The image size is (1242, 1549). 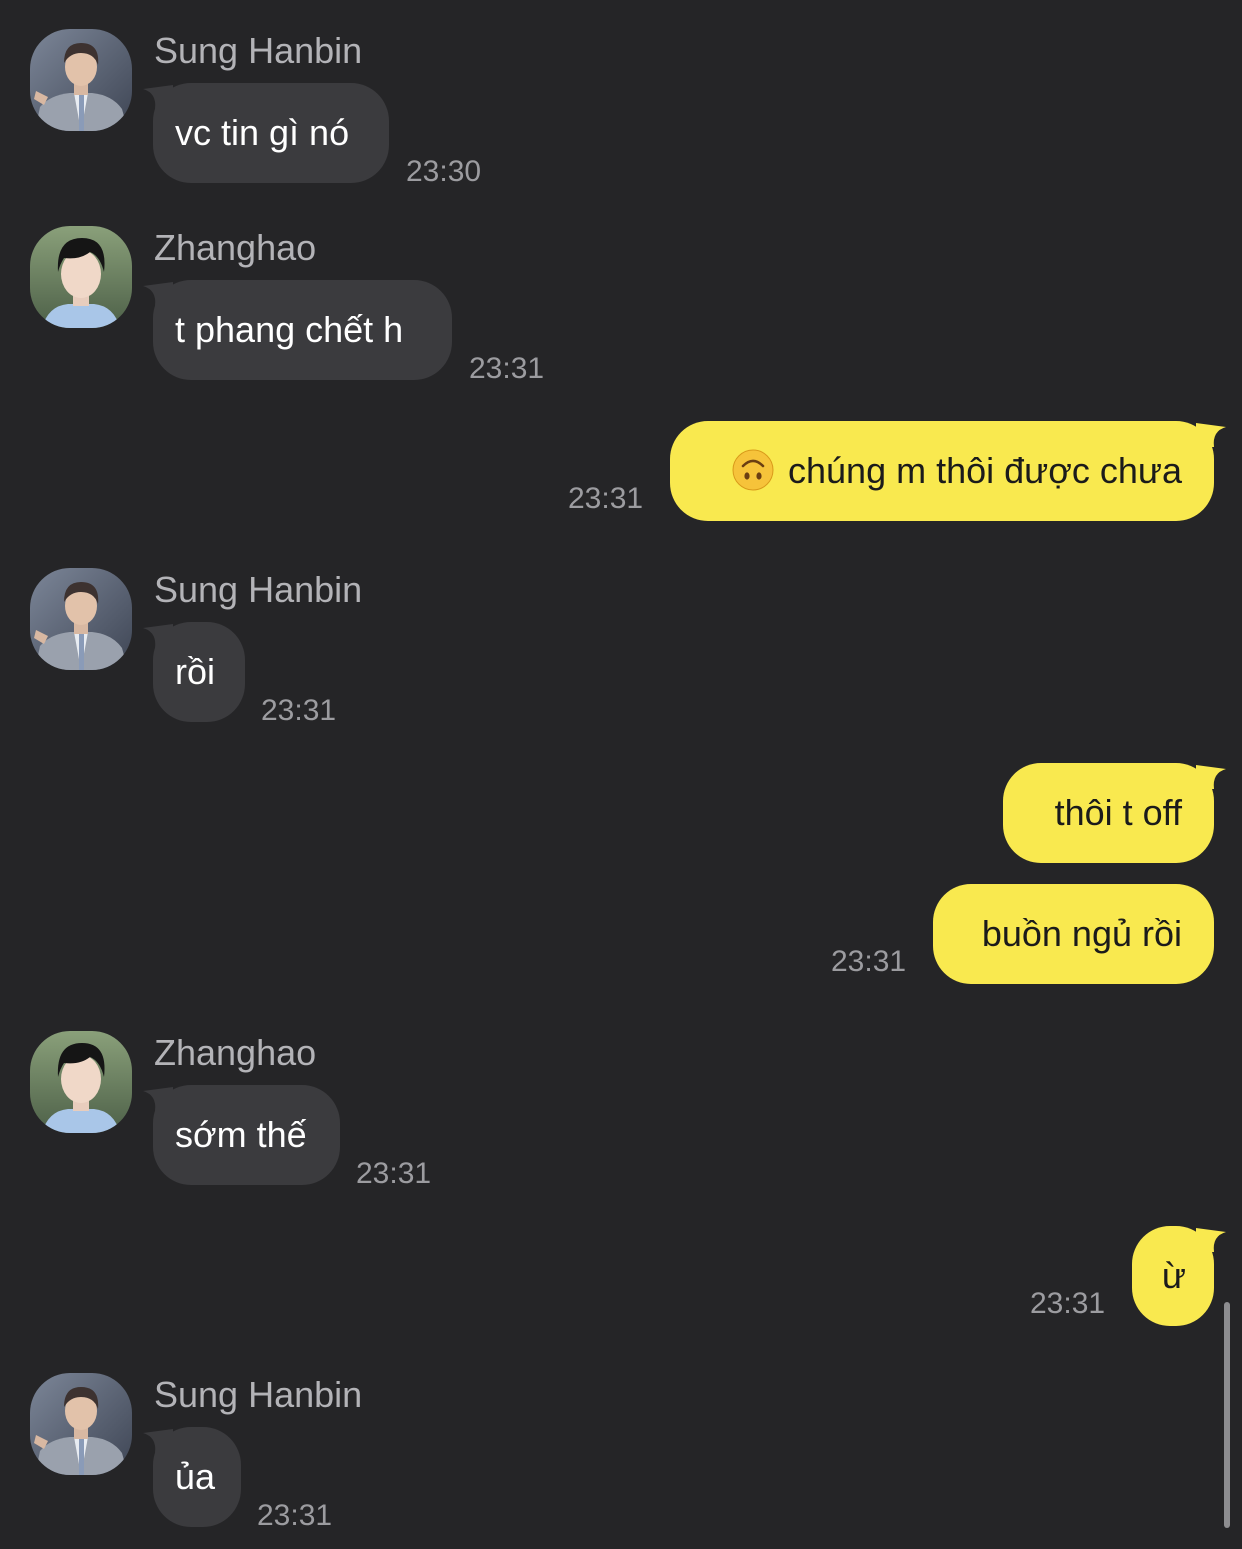 I want to click on message-bubble: ừ, so click(x=1179, y=1276).